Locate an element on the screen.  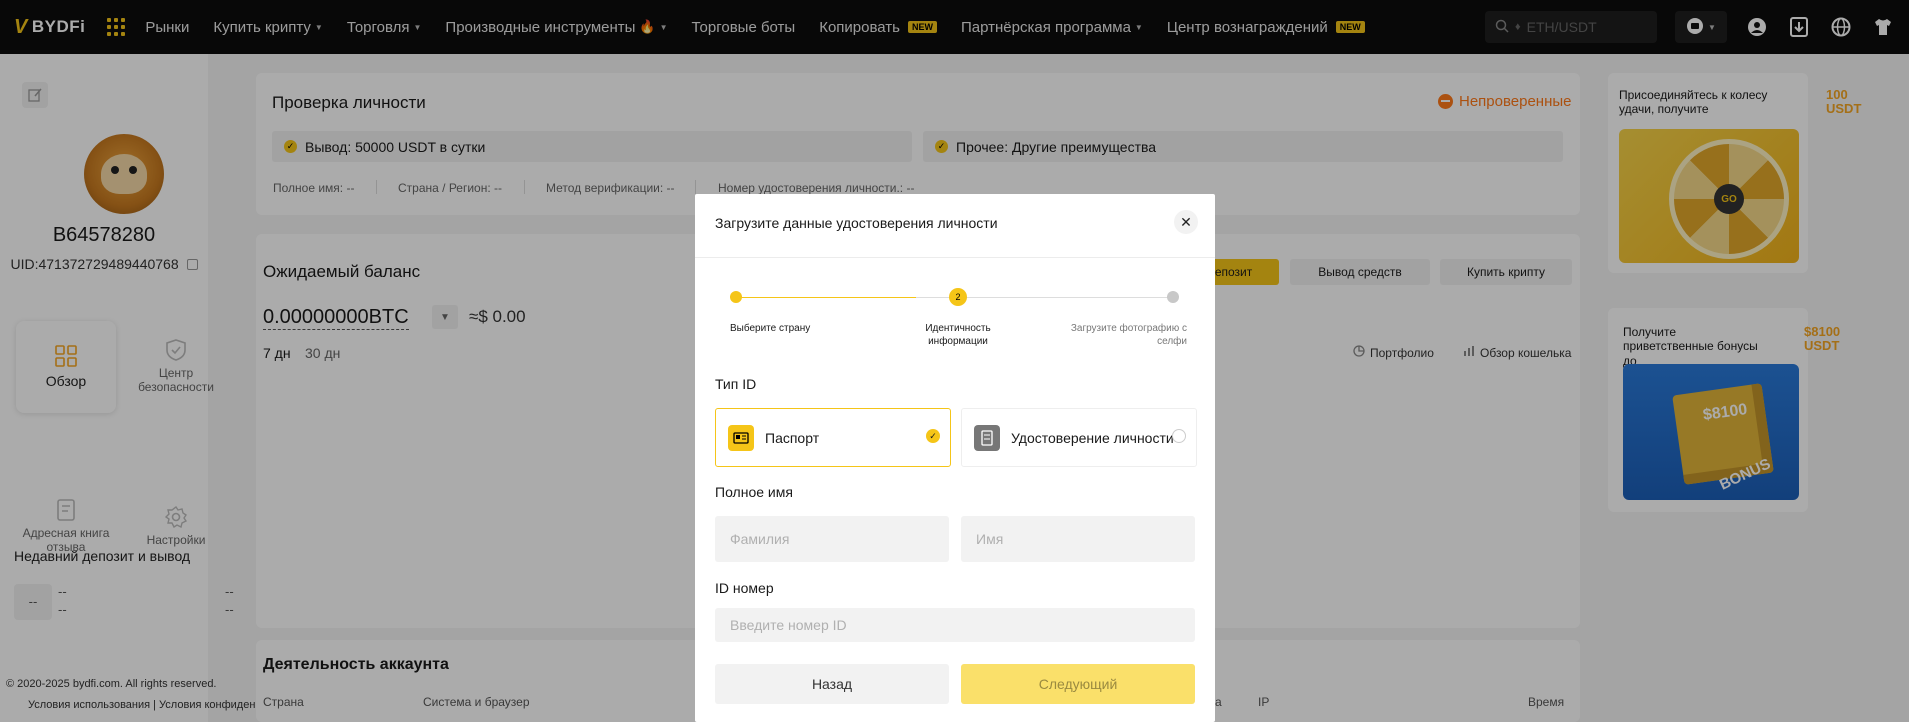
step-1-dot is located at coordinates (736, 297).